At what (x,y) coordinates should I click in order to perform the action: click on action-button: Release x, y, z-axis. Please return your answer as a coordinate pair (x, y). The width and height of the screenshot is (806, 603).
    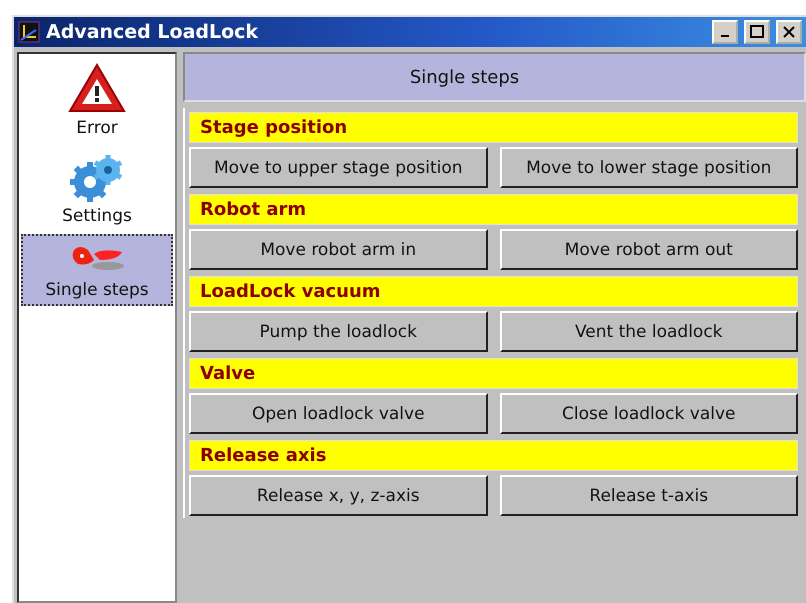
    Looking at the image, I should click on (338, 495).